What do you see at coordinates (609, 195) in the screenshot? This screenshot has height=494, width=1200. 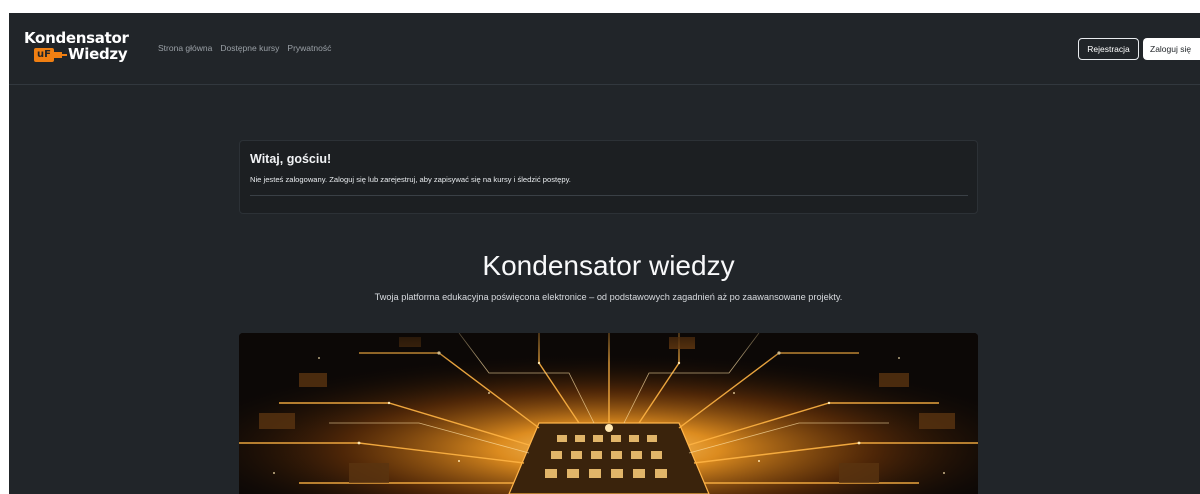 I see `welcome-divider` at bounding box center [609, 195].